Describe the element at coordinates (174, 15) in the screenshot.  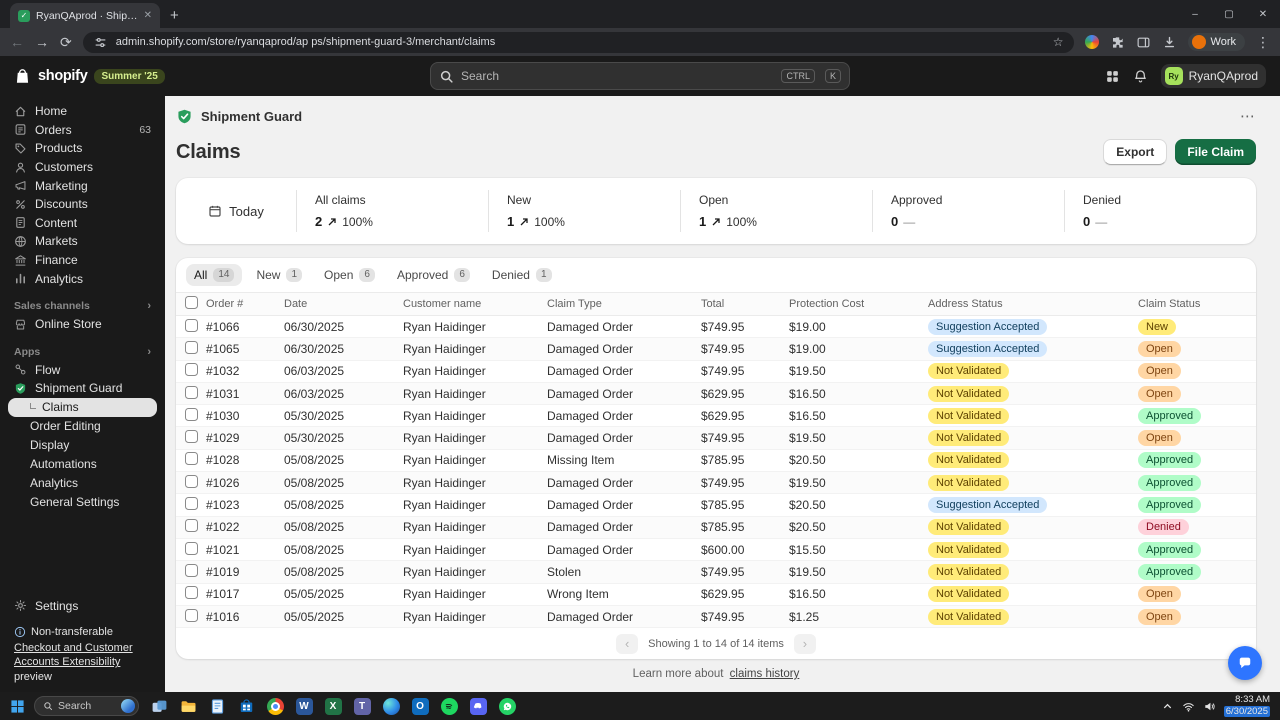
I see `new-tab-button: +` at that location.